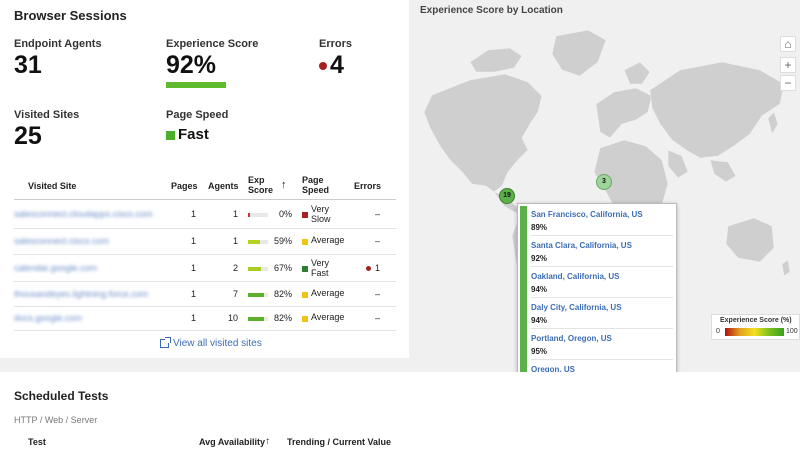 The height and width of the screenshot is (450, 800). Describe the element at coordinates (754, 332) in the screenshot. I see `legend-gradient` at that location.